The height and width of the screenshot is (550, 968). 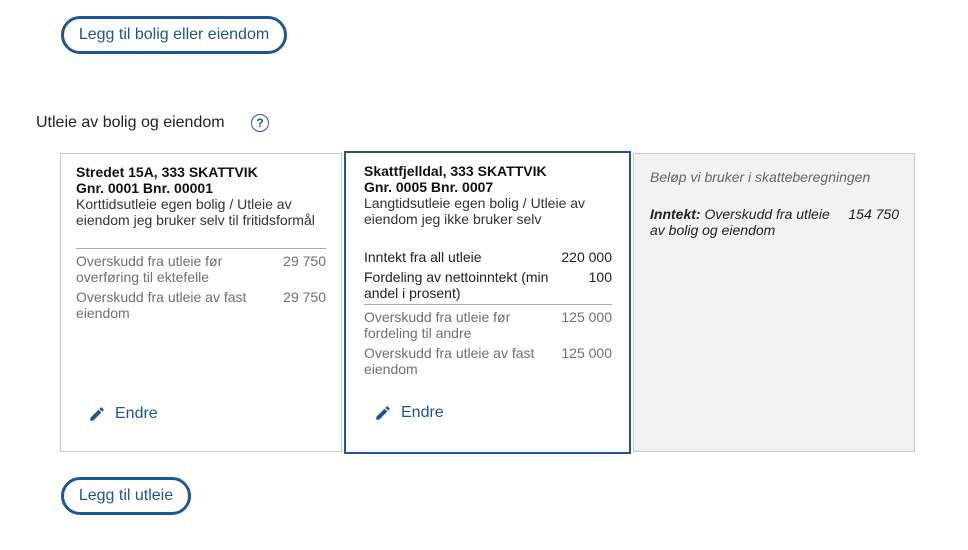 What do you see at coordinates (167, 172) in the screenshot?
I see `card-address: Stredet 15A, 333 SKATTVIK` at bounding box center [167, 172].